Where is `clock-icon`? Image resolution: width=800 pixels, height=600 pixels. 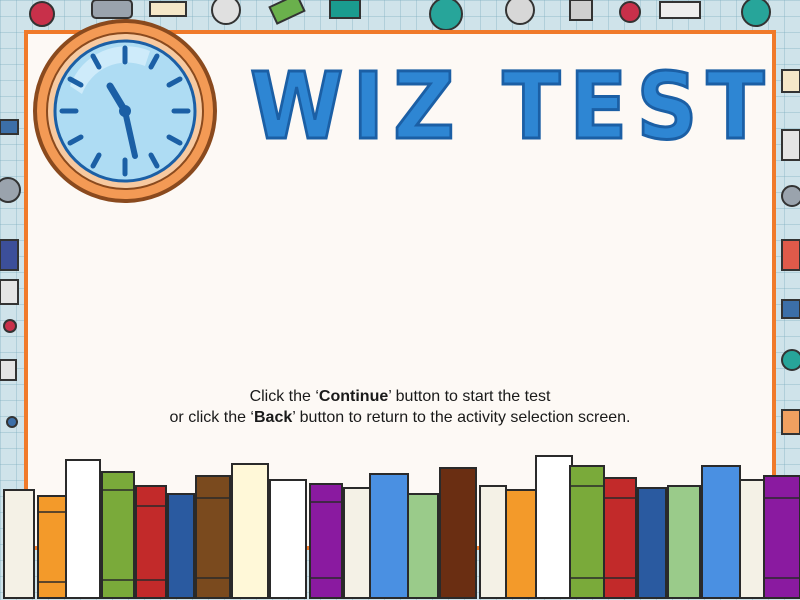 clock-icon is located at coordinates (125, 111).